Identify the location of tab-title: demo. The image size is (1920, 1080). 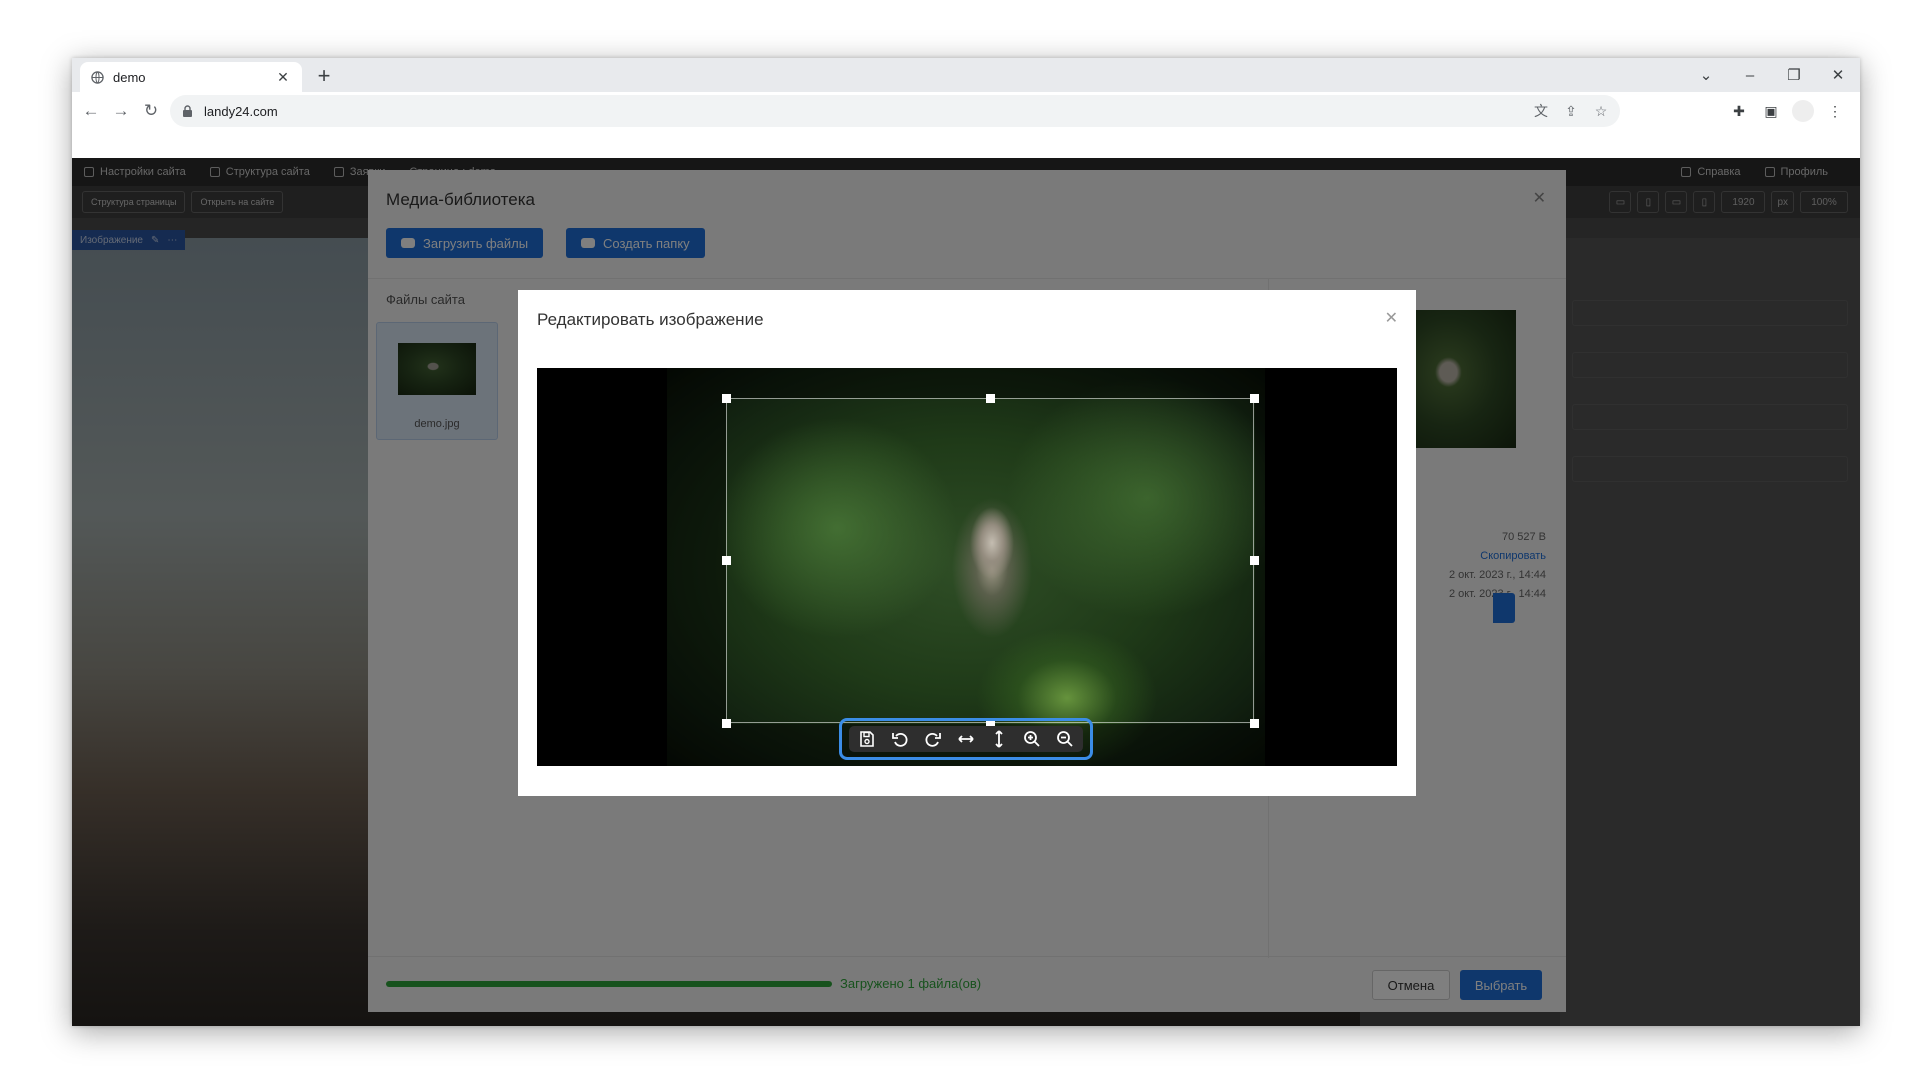
(129, 77).